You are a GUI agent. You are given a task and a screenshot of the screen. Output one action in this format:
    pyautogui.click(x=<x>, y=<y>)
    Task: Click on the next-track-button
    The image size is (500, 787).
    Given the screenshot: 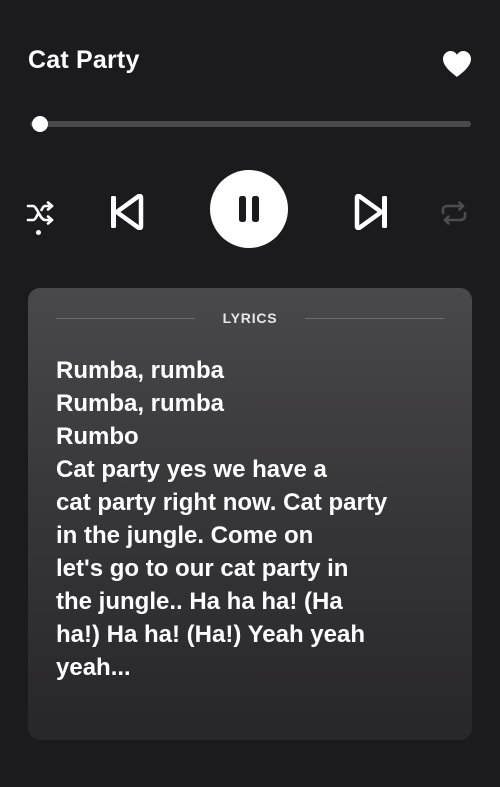 What is the action you would take?
    pyautogui.click(x=372, y=212)
    